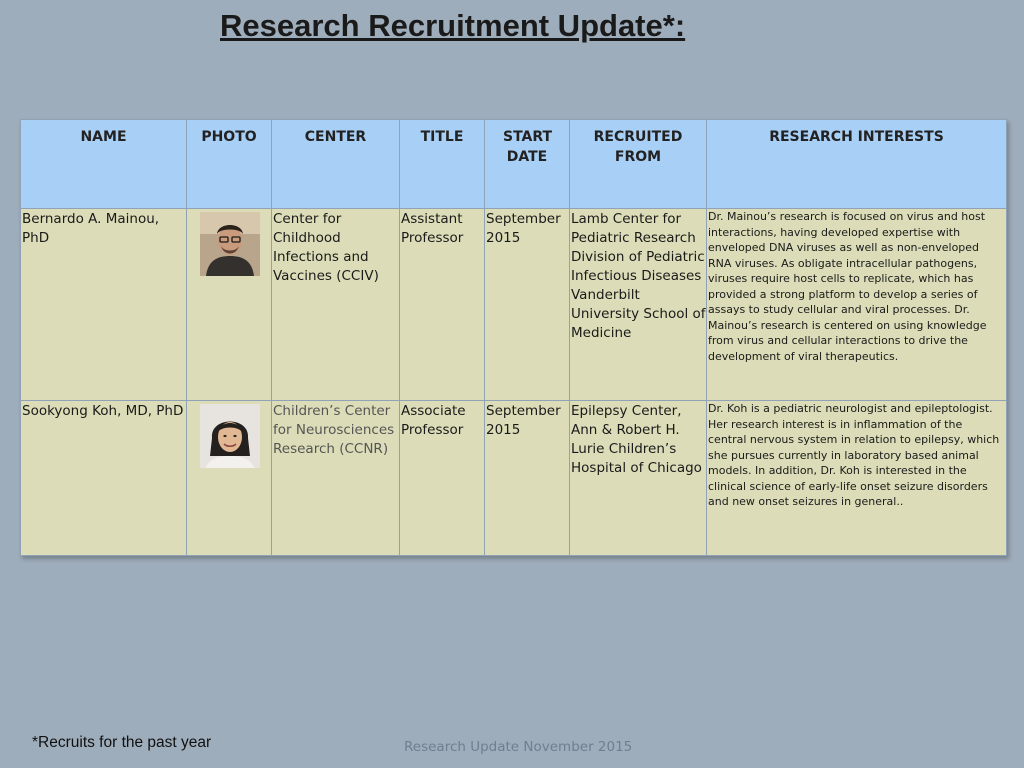 The image size is (1024, 768). Describe the element at coordinates (442, 478) in the screenshot. I see `cell-title: Associate Professor` at that location.